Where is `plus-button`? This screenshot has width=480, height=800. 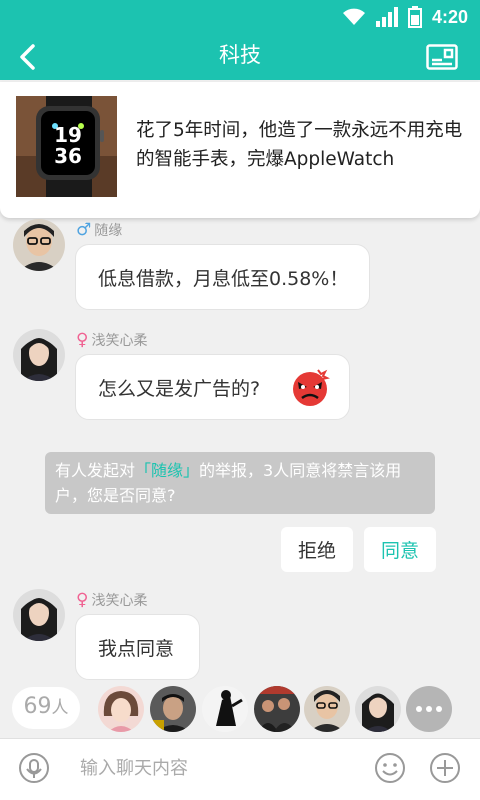
plus-button is located at coordinates (445, 768).